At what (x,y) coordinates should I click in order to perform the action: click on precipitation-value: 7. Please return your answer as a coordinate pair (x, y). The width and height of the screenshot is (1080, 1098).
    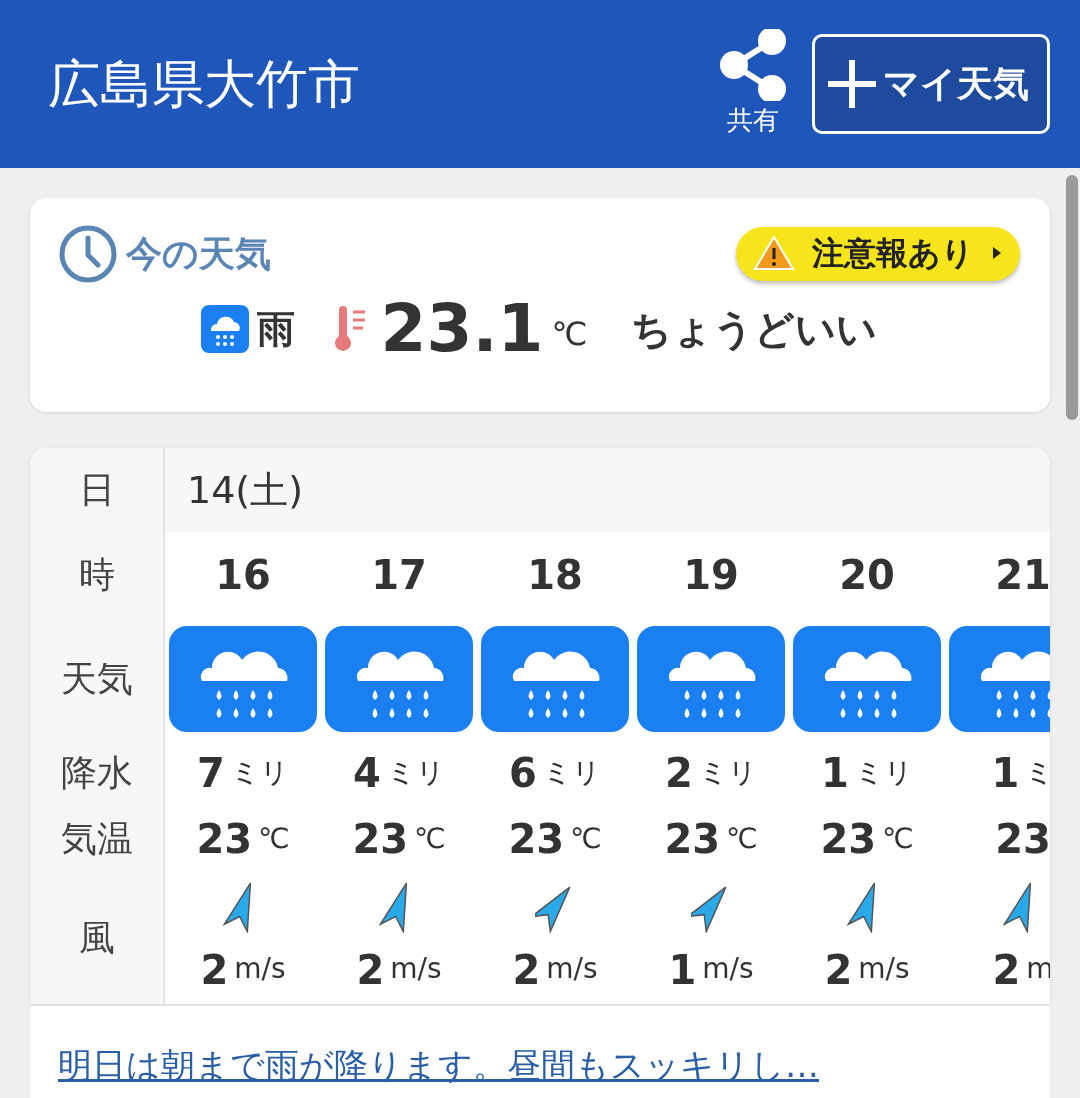
    Looking at the image, I should click on (211, 773).